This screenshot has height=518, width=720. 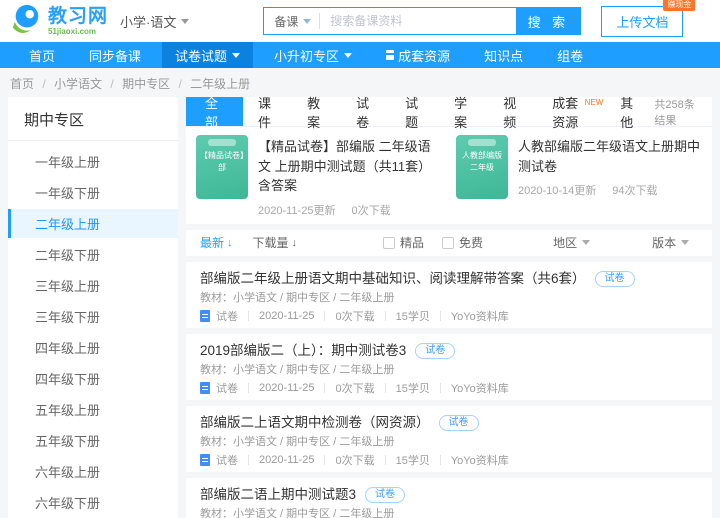 What do you see at coordinates (148, 22) in the screenshot?
I see `category-label: 小学·语文` at bounding box center [148, 22].